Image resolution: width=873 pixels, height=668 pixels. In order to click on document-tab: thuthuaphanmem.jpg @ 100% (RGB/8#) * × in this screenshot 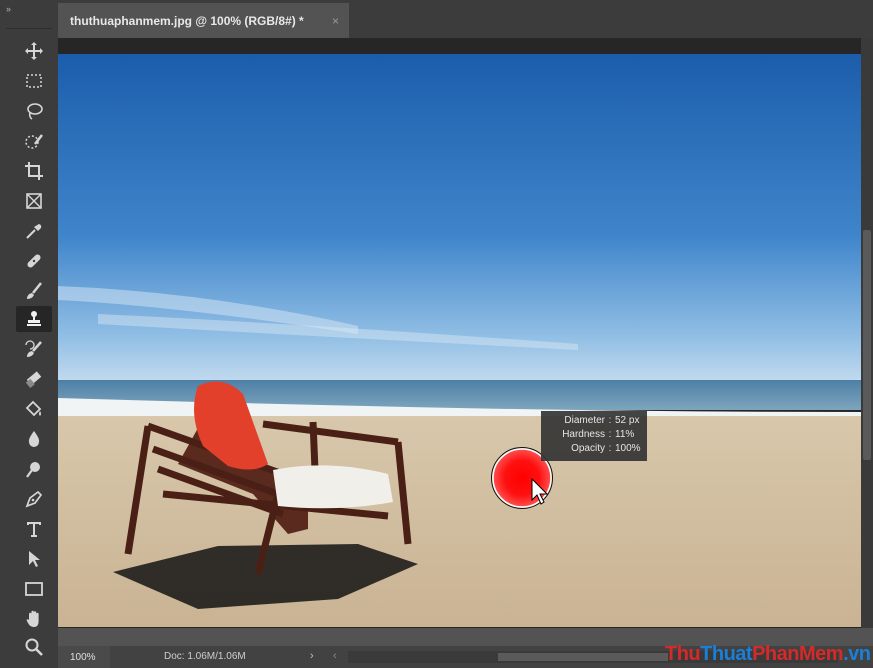, I will do `click(203, 20)`.